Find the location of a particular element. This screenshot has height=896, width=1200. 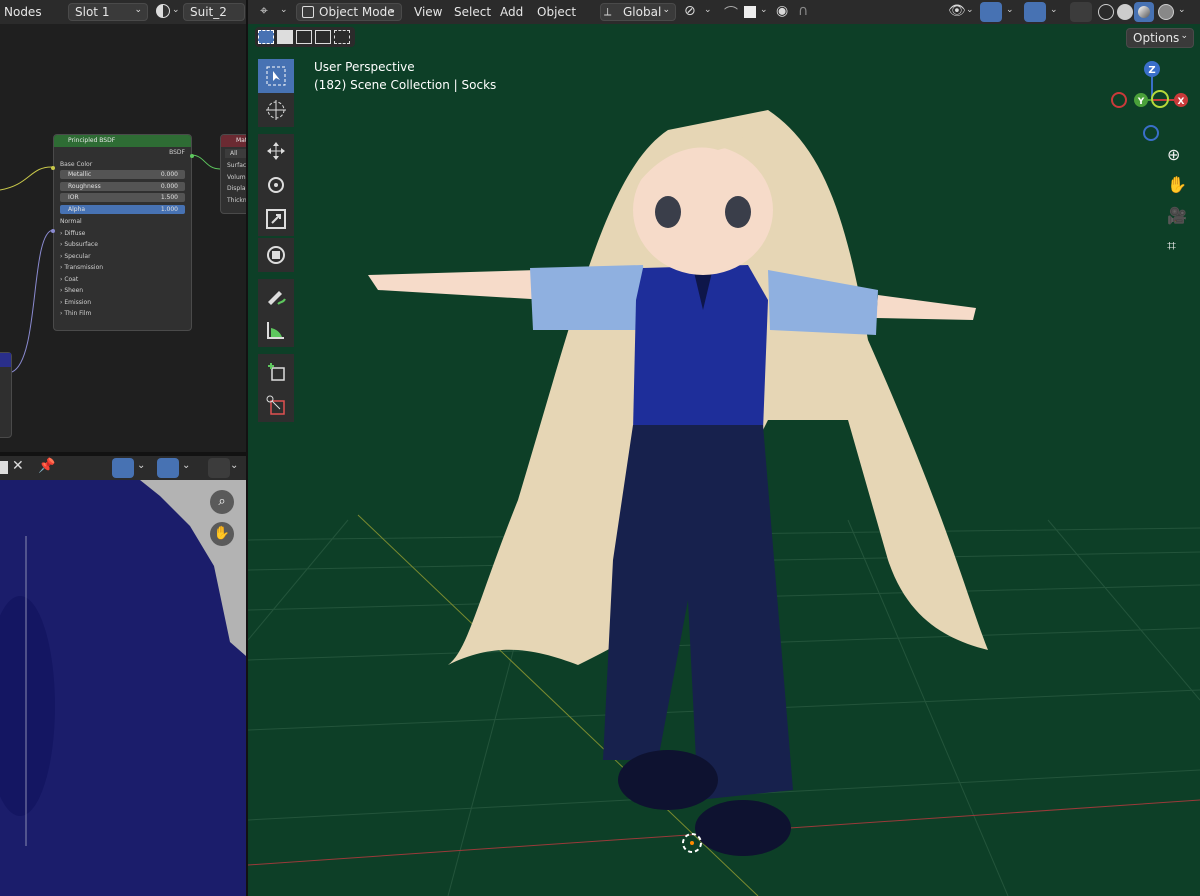

pivot-icon: ⊘ is located at coordinates (690, 11).